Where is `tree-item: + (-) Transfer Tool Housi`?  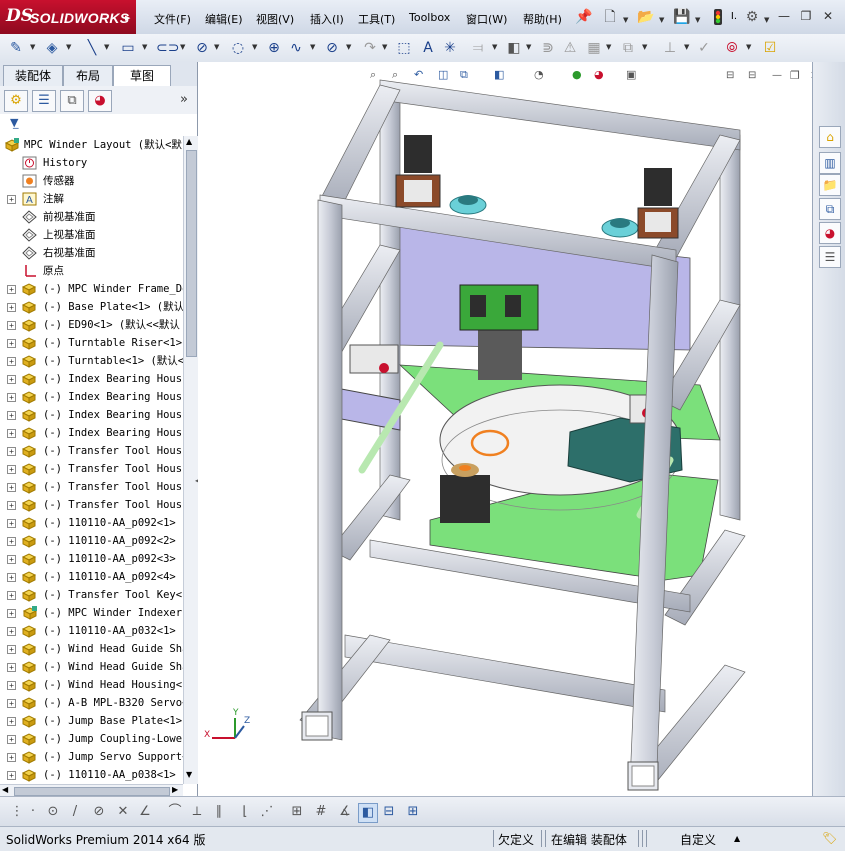
tree-item: + (-) Transfer Tool Housi is located at coordinates (91, 469).